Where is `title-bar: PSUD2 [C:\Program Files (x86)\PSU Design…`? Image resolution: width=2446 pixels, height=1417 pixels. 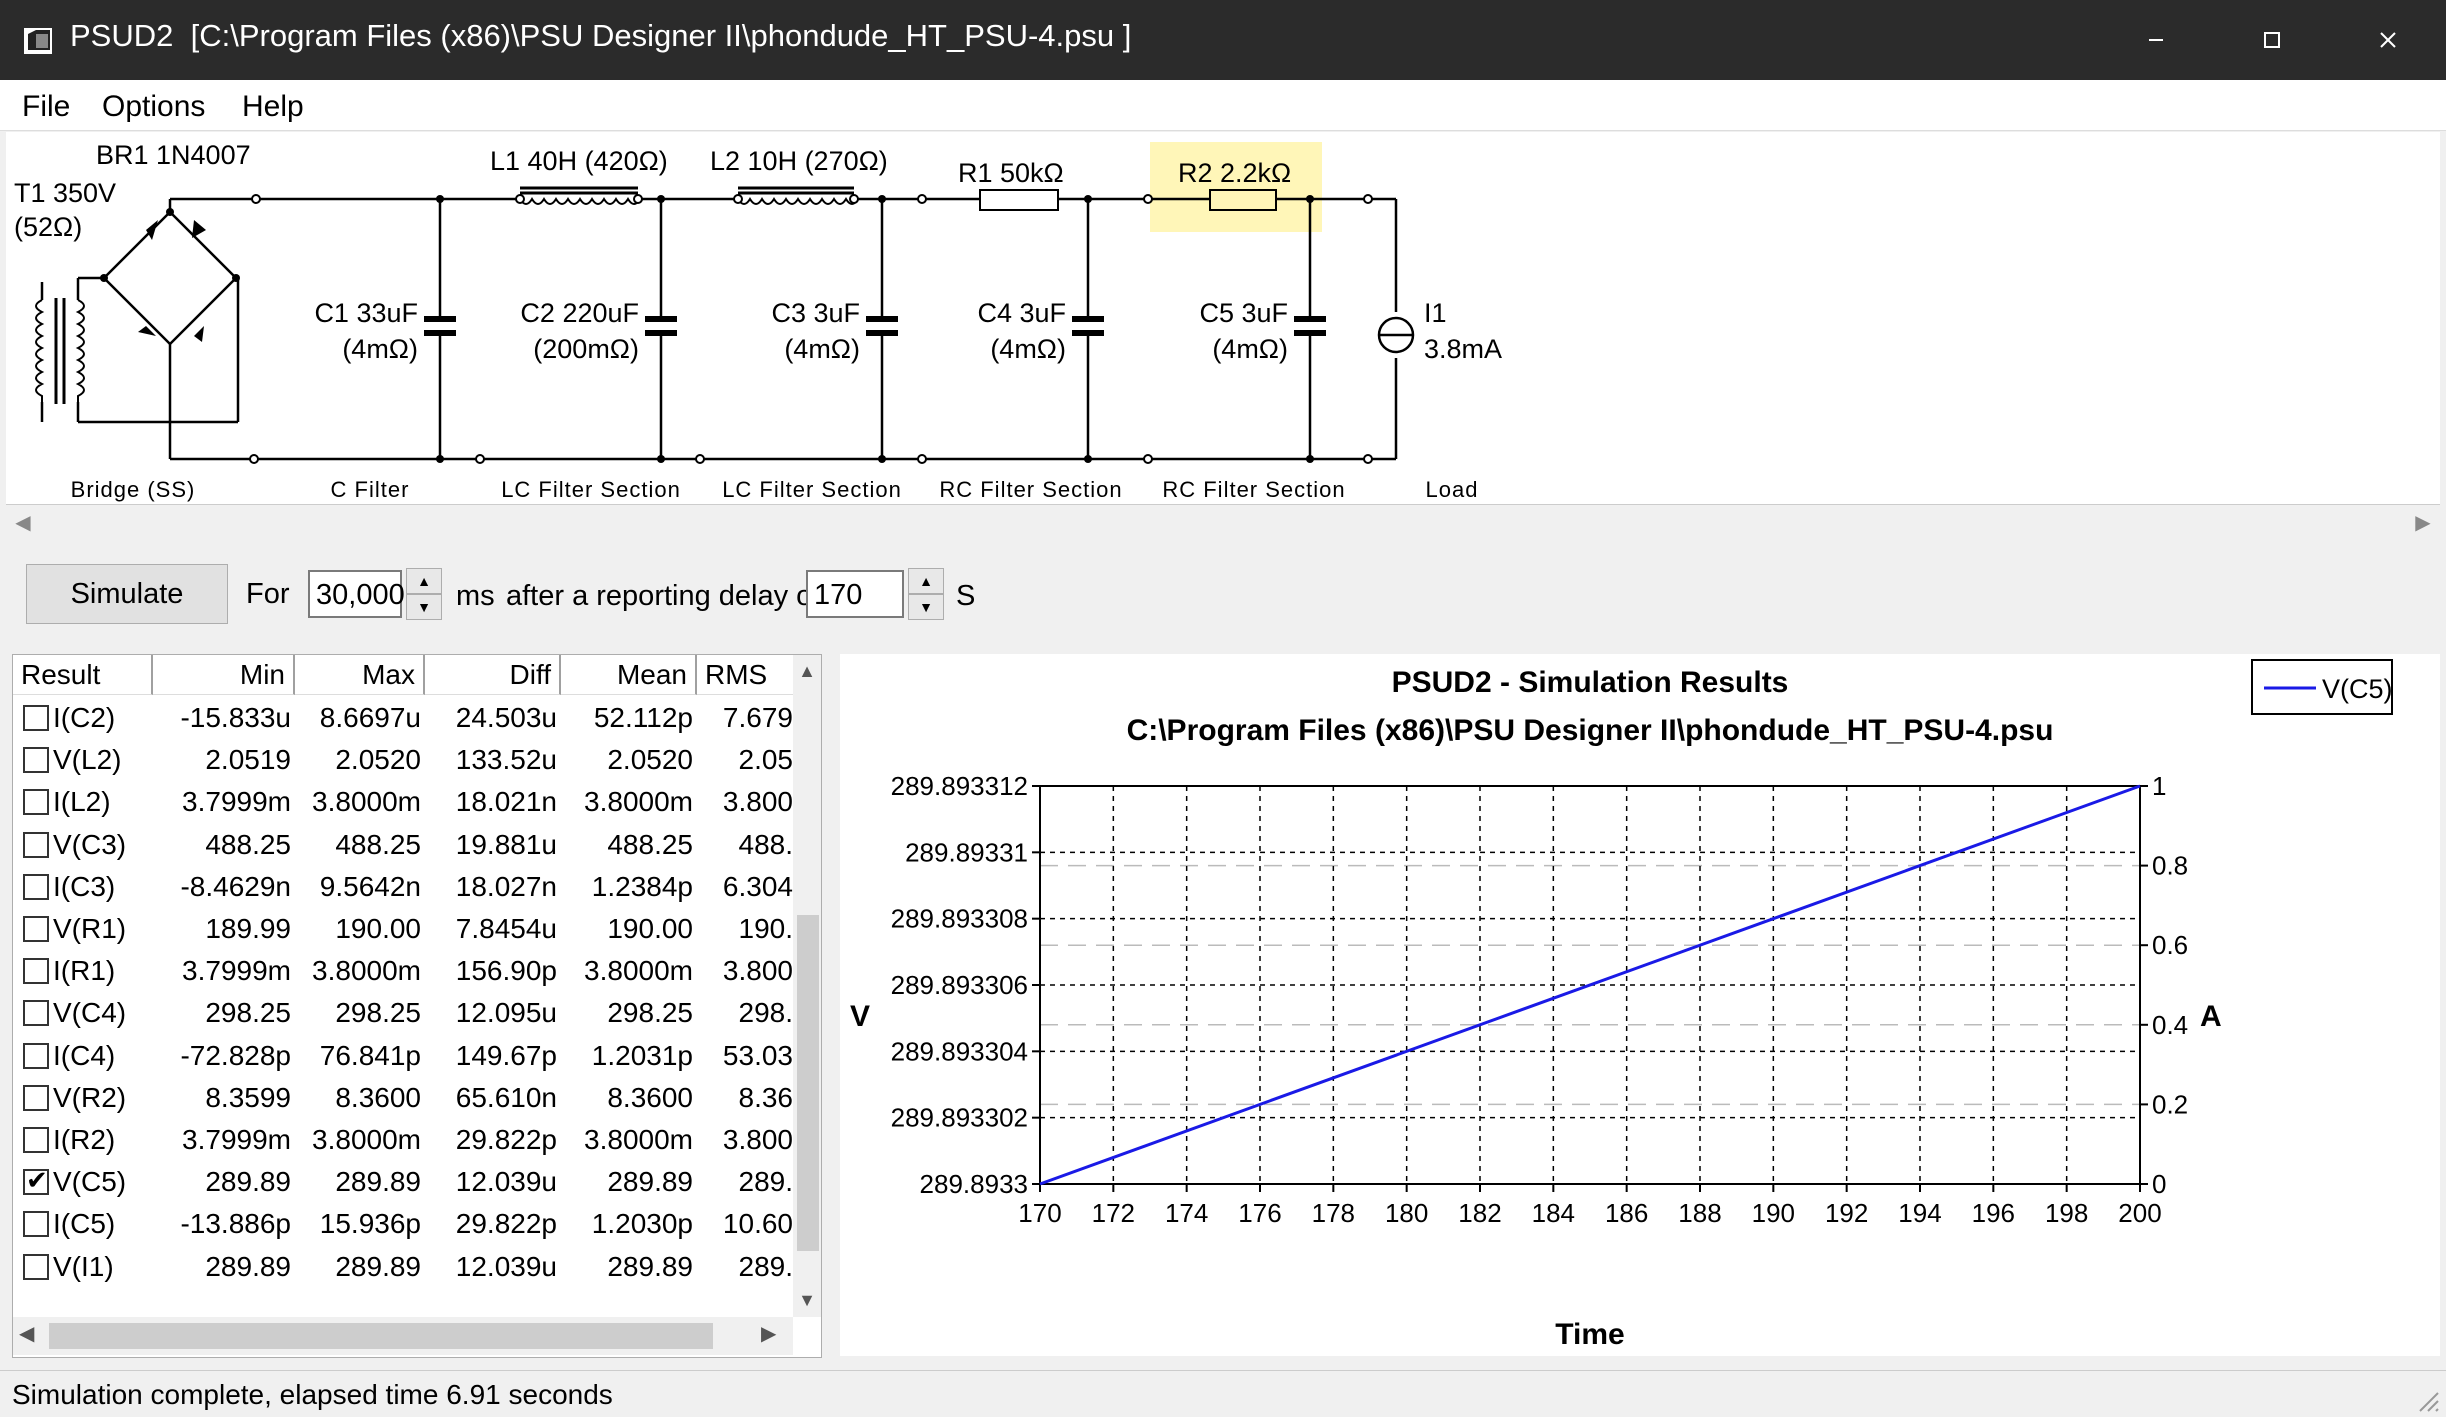 title-bar: PSUD2 [C:\Program Files (x86)\PSU Design… is located at coordinates (1223, 40).